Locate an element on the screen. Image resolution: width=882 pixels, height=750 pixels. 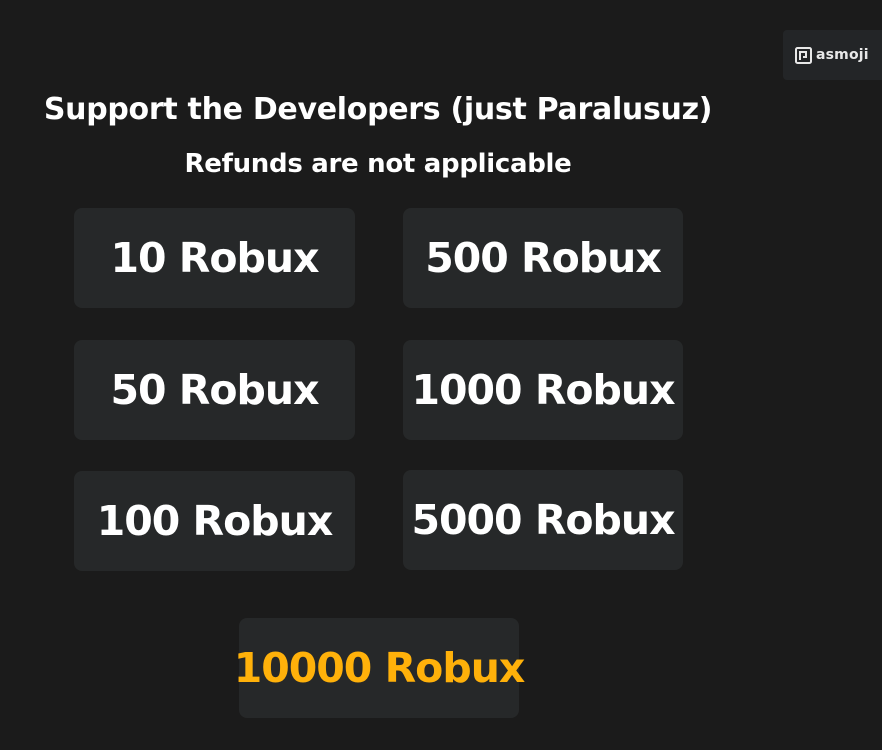
page-subtitle: Refunds are not applicable is located at coordinates (378, 164).